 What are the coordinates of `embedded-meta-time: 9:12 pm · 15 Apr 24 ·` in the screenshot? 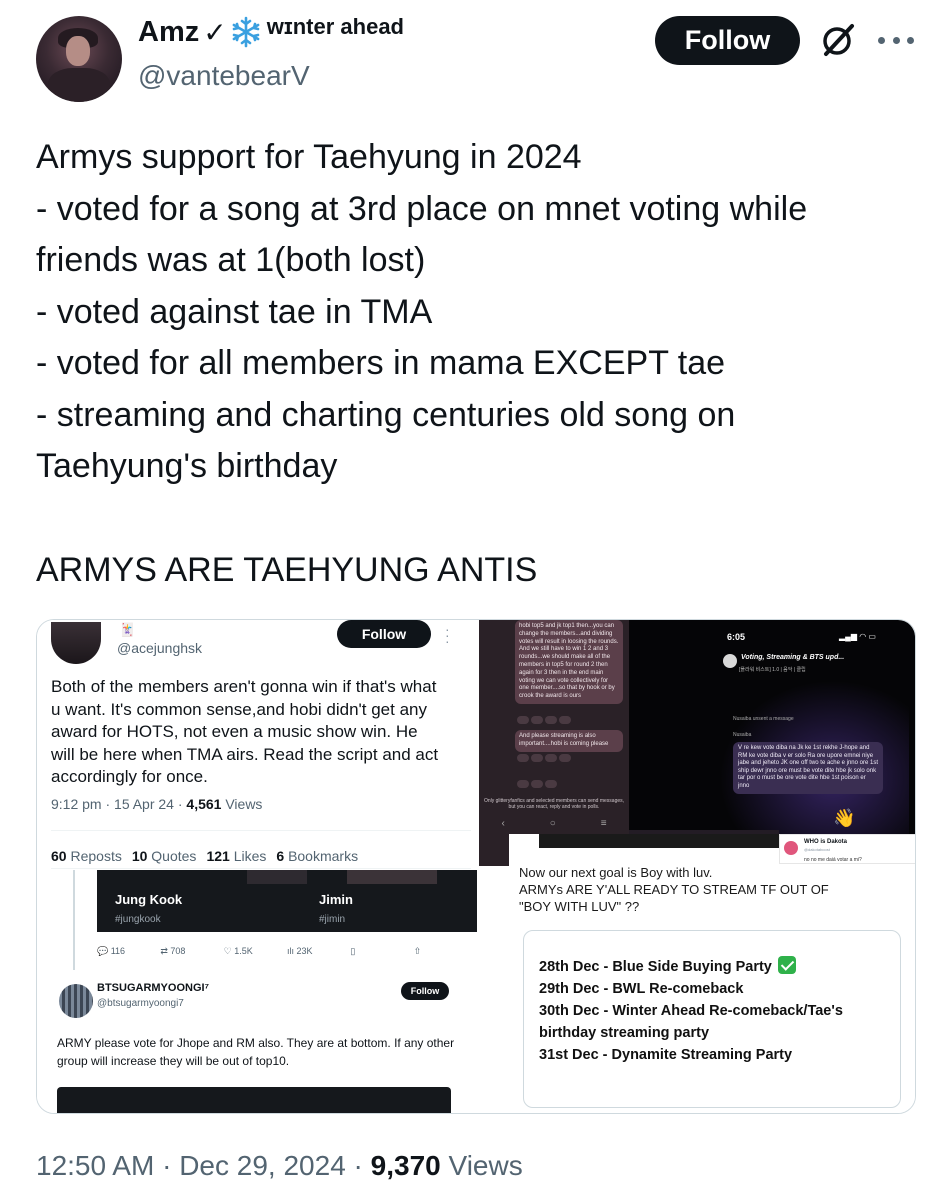 It's located at (119, 804).